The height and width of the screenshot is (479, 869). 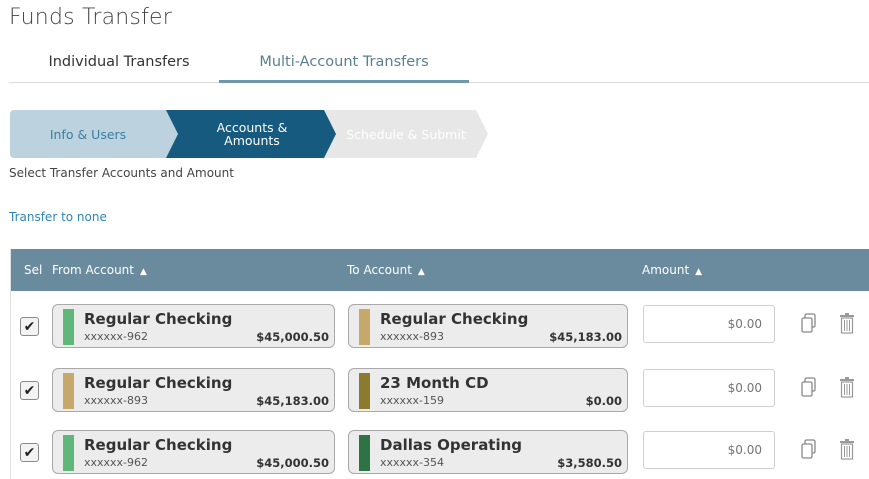 What do you see at coordinates (93, 270) in the screenshot?
I see `header-from-label: From Account` at bounding box center [93, 270].